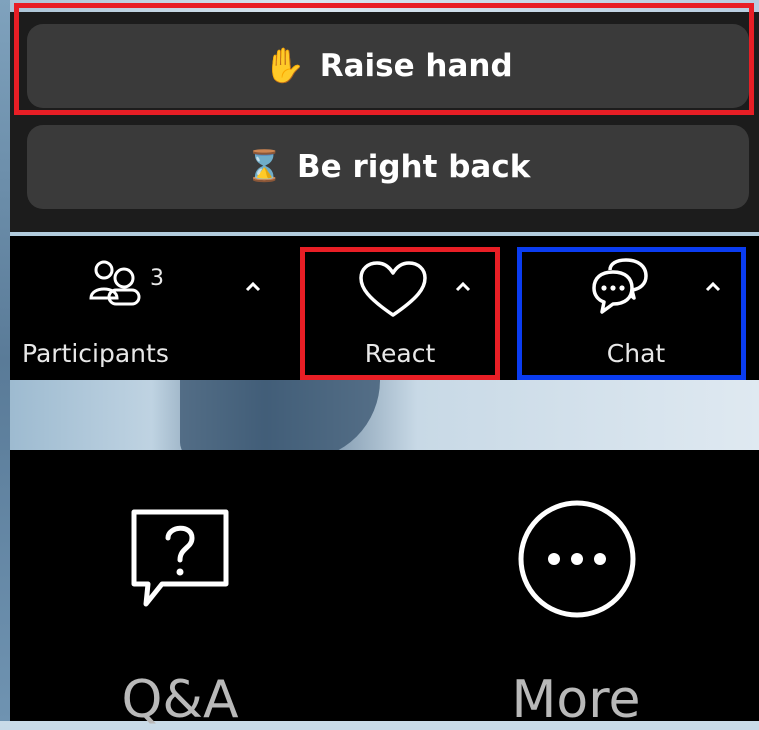  What do you see at coordinates (414, 167) in the screenshot?
I see `be-right-back-label: Be right back` at bounding box center [414, 167].